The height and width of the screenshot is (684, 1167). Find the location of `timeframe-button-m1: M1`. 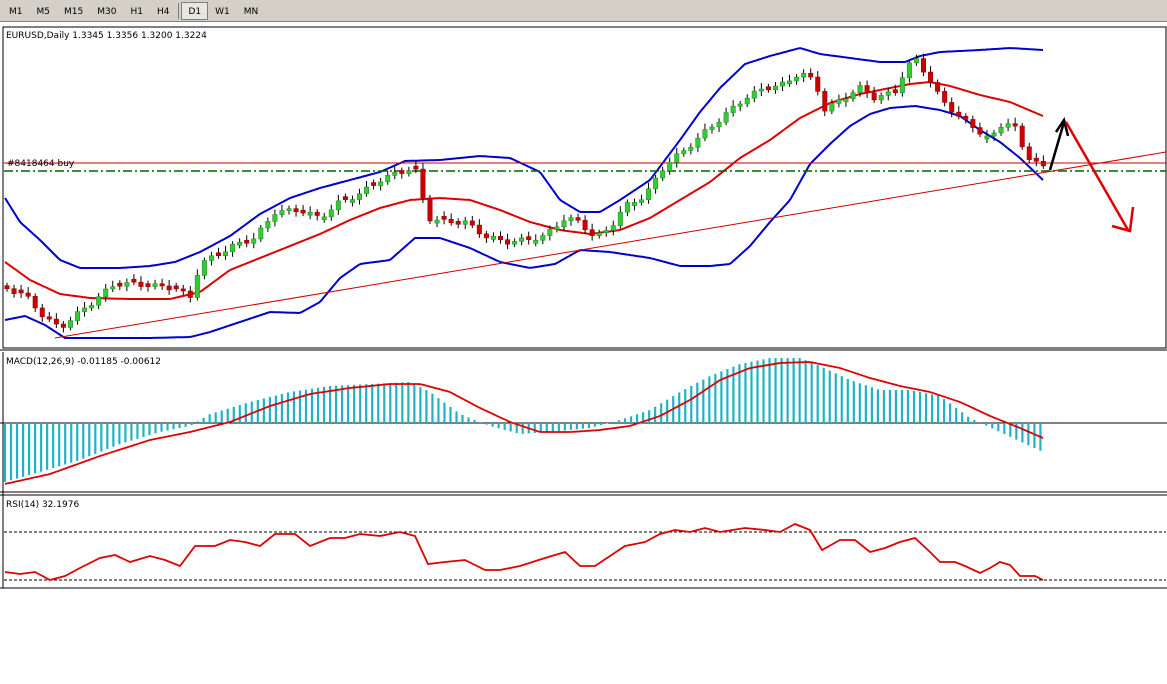

timeframe-button-m1: M1 is located at coordinates (16, 11).